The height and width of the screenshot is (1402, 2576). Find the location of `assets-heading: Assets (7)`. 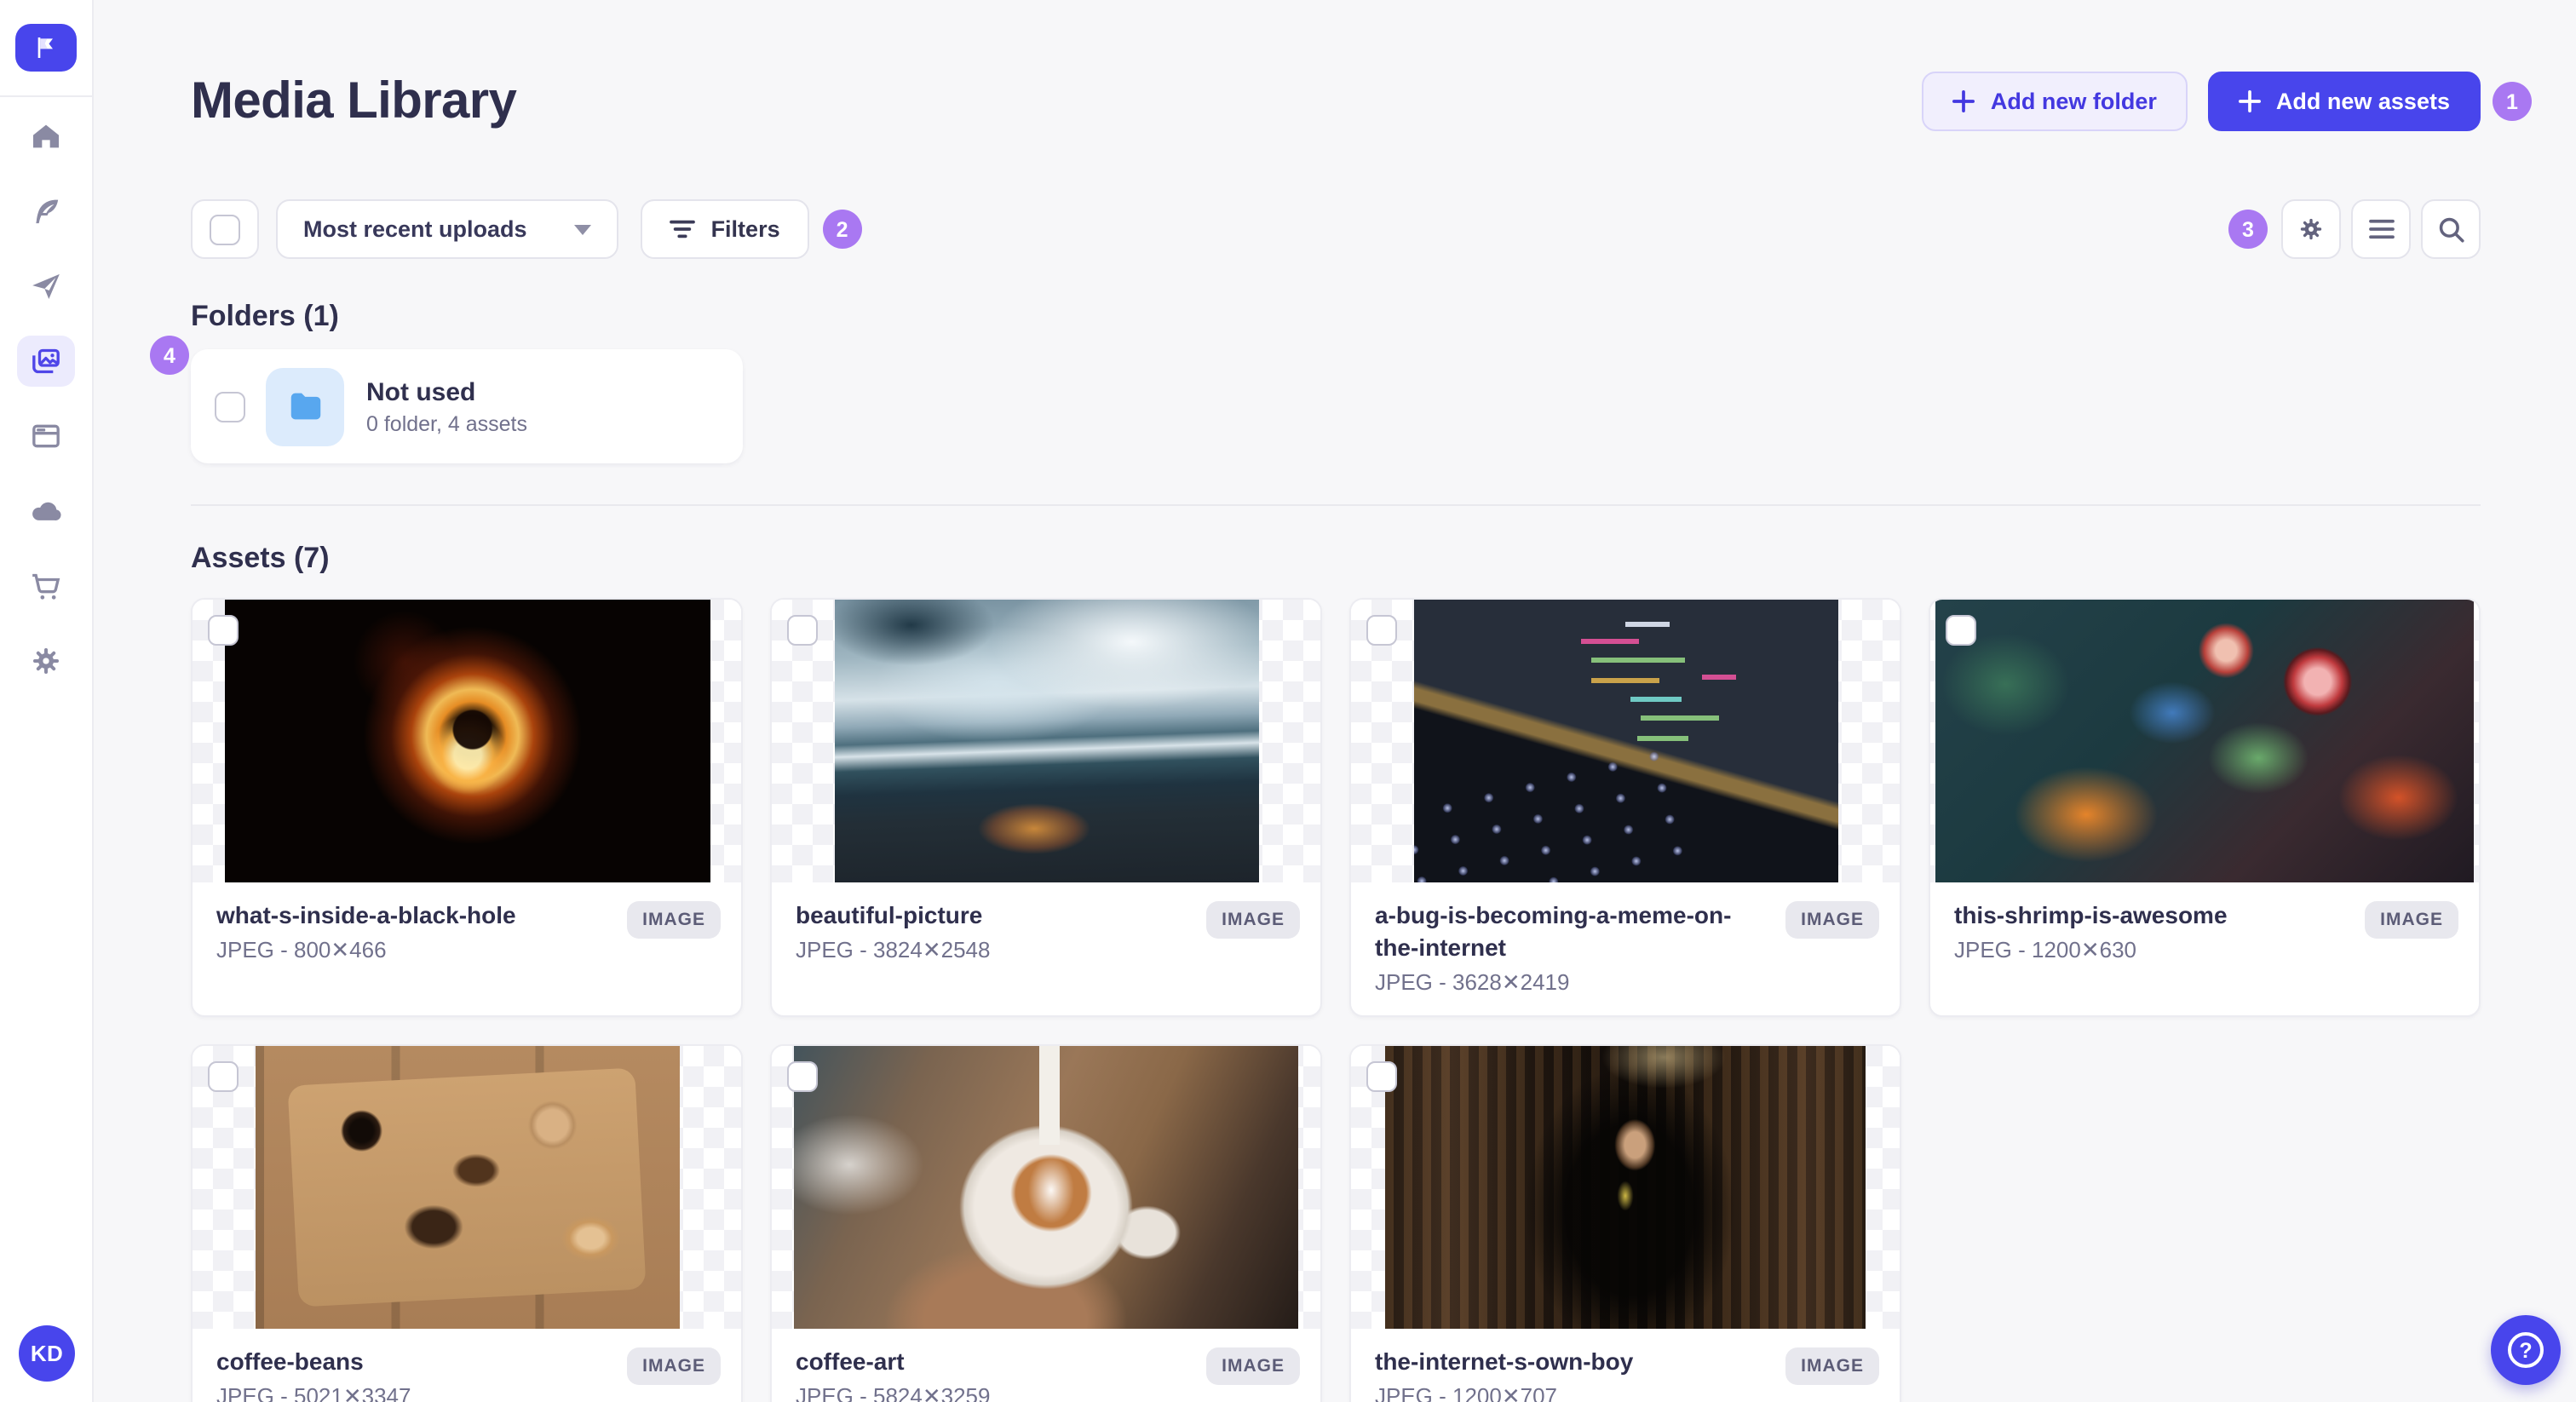

assets-heading: Assets (7) is located at coordinates (261, 558).